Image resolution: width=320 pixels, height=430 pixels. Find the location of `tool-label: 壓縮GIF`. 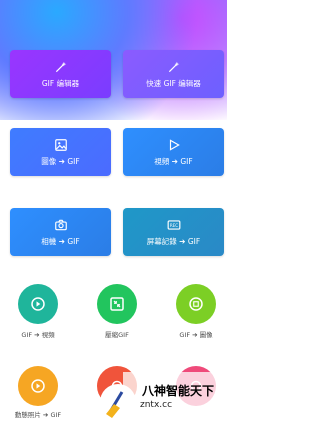

tool-label: 壓縮GIF is located at coordinates (117, 335).